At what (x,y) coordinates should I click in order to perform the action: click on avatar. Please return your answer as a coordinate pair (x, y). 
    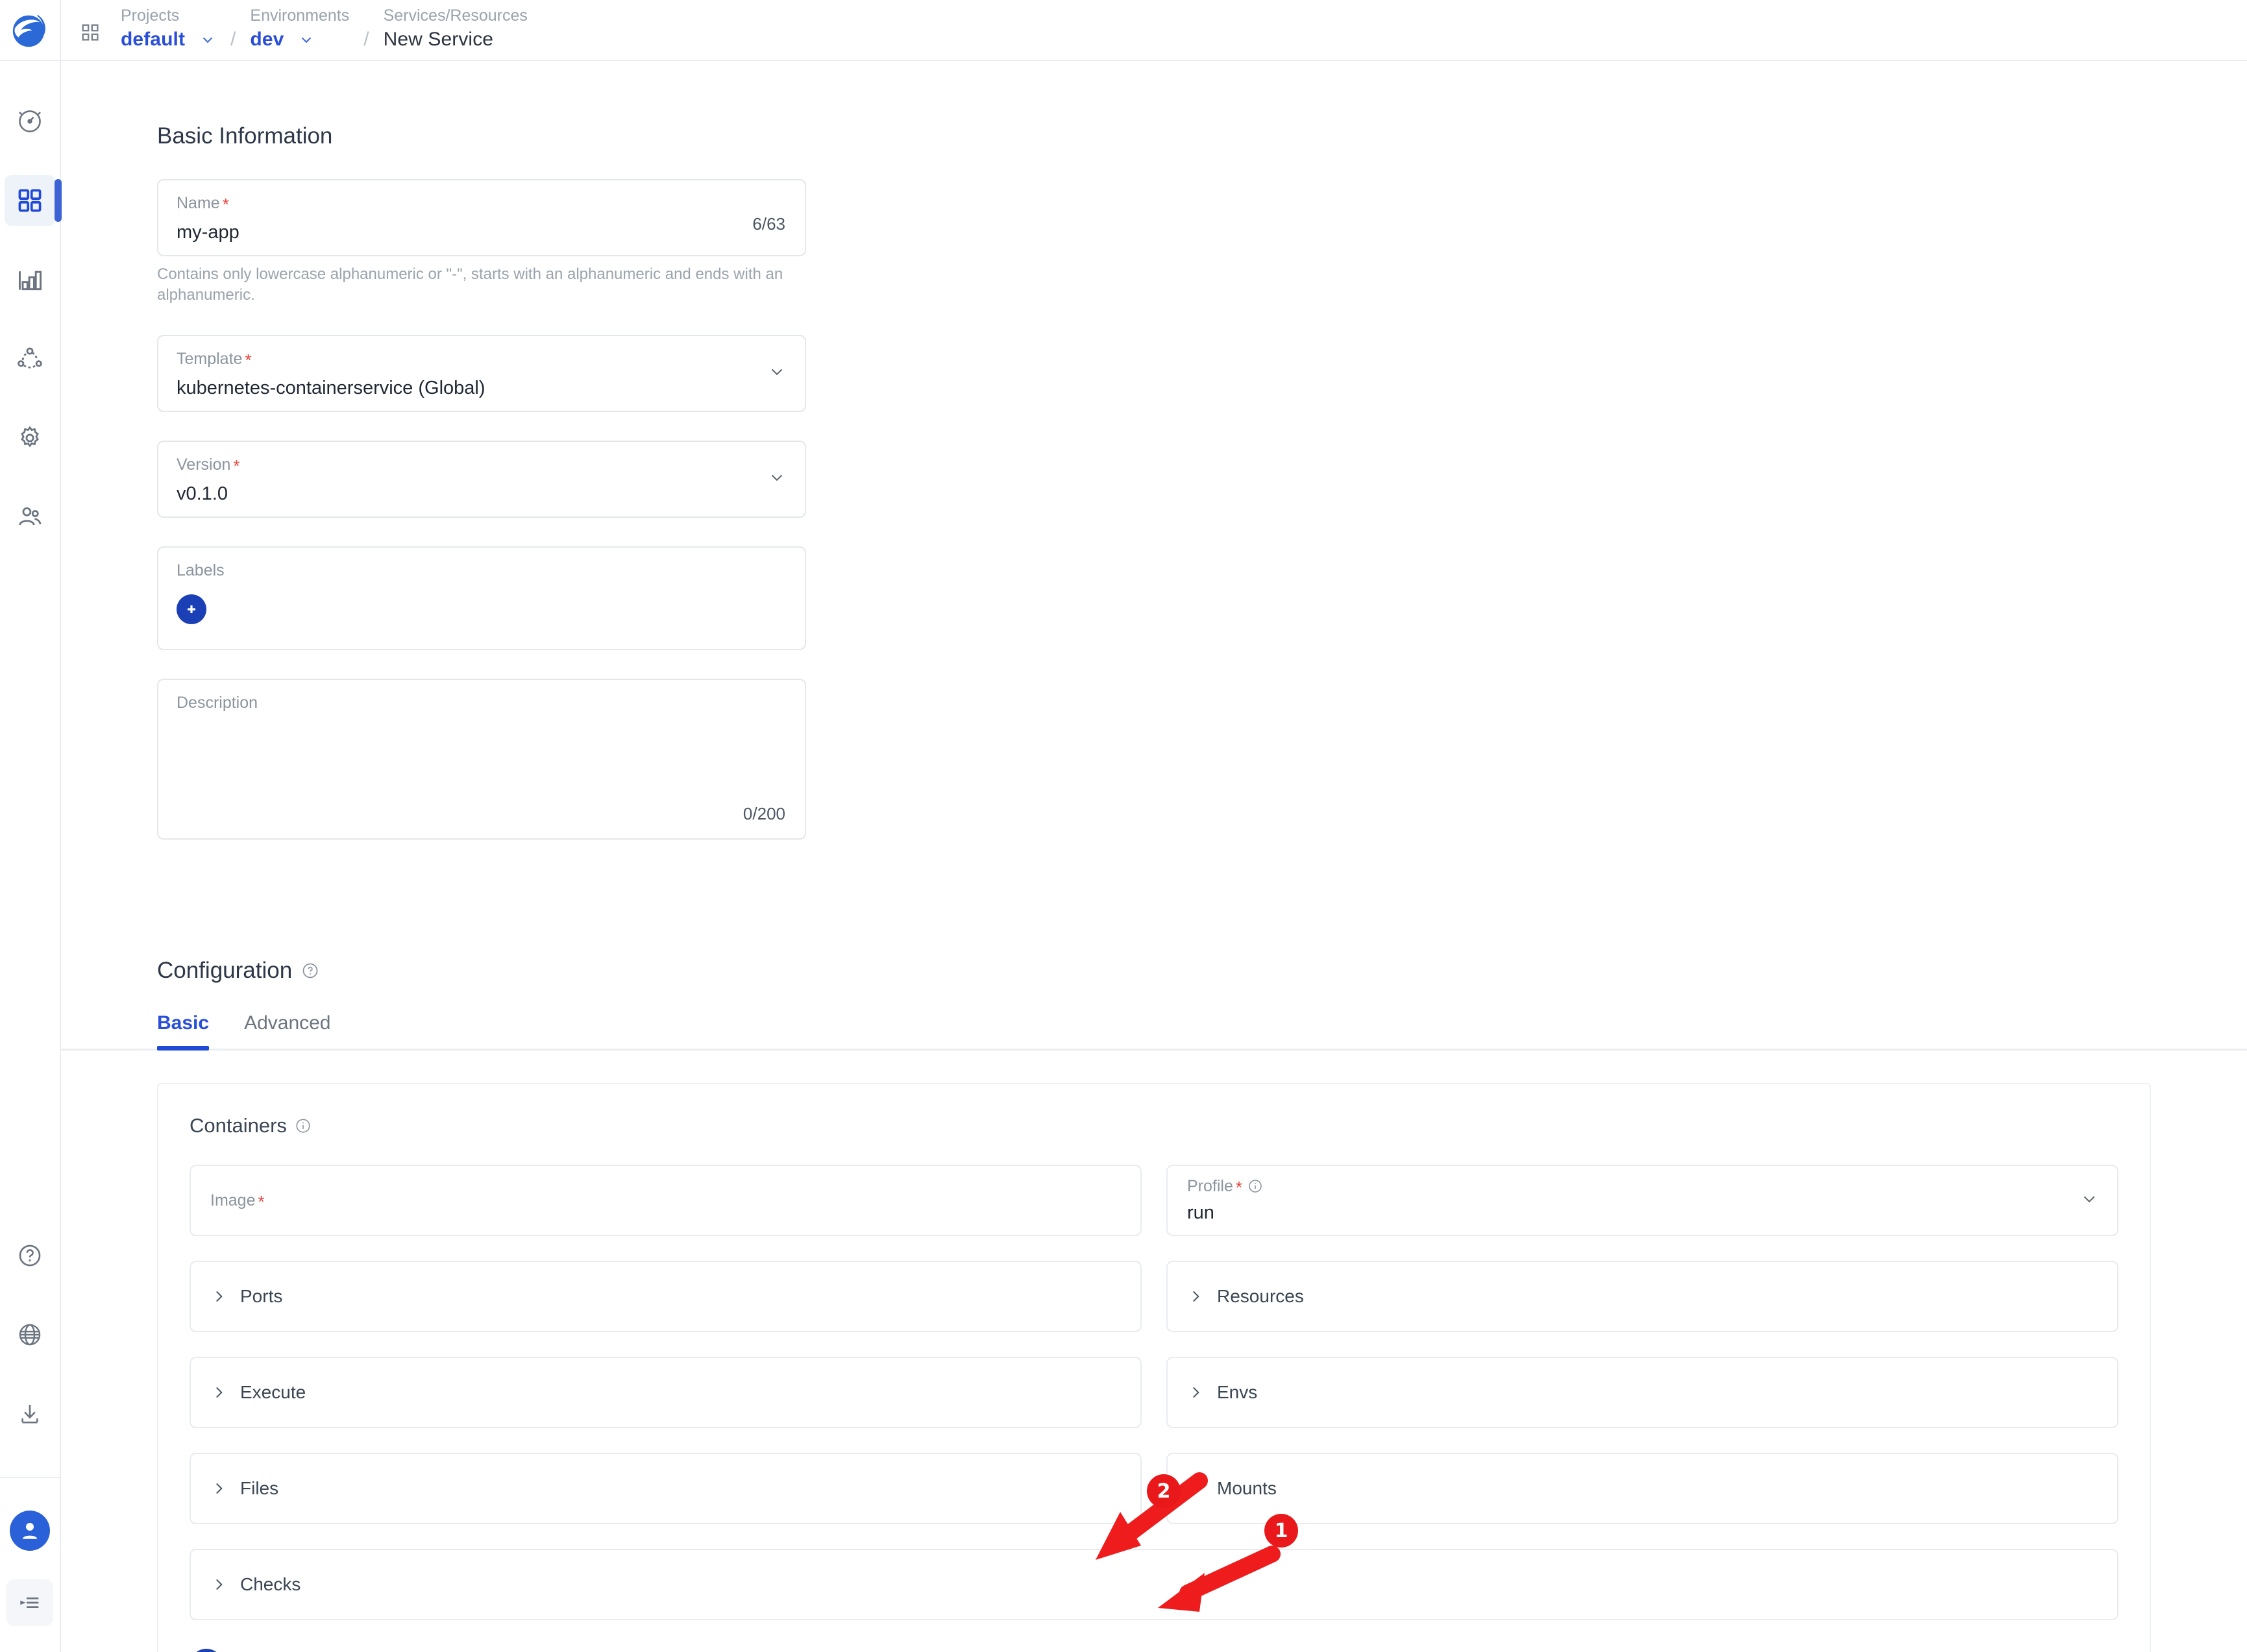
    Looking at the image, I should click on (30, 1531).